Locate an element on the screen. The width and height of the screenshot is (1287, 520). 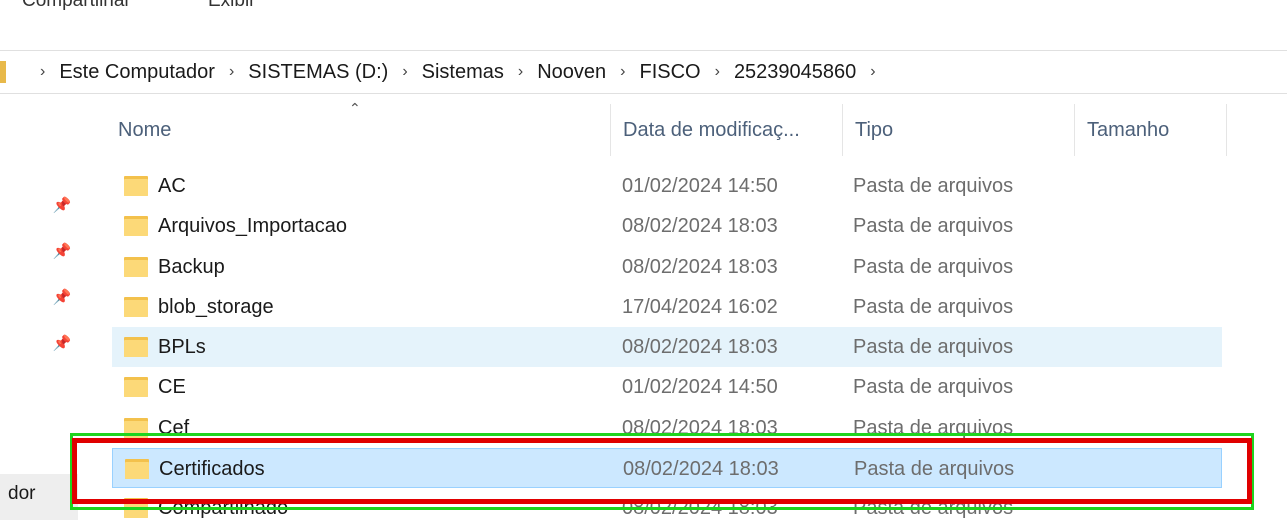
file-row: AC 01/02/2024 14:50 Pasta de arquivos is located at coordinates (667, 186).